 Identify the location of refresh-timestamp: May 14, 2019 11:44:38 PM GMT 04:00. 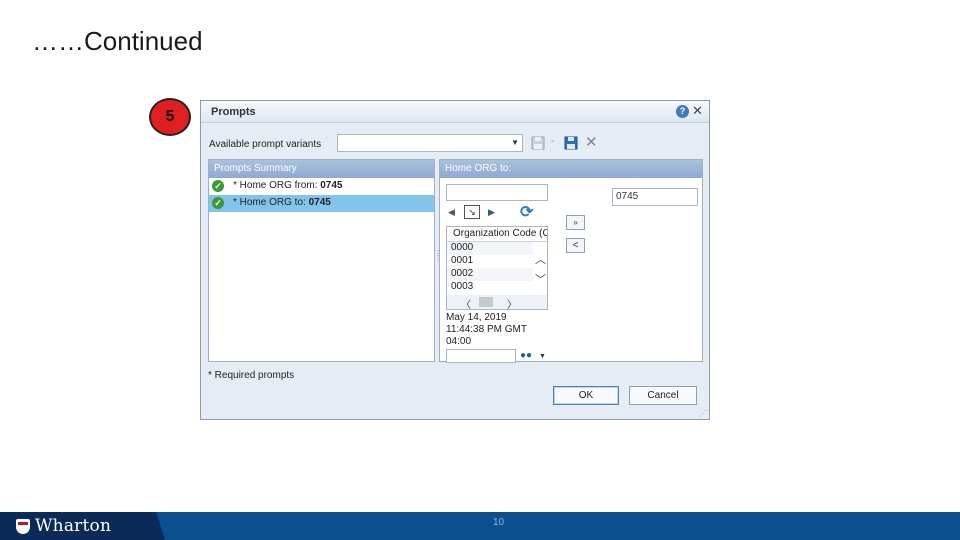
(486, 329).